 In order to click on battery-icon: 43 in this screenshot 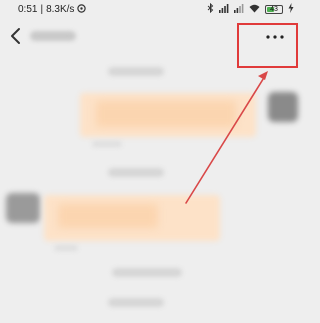, I will do `click(274, 9)`.